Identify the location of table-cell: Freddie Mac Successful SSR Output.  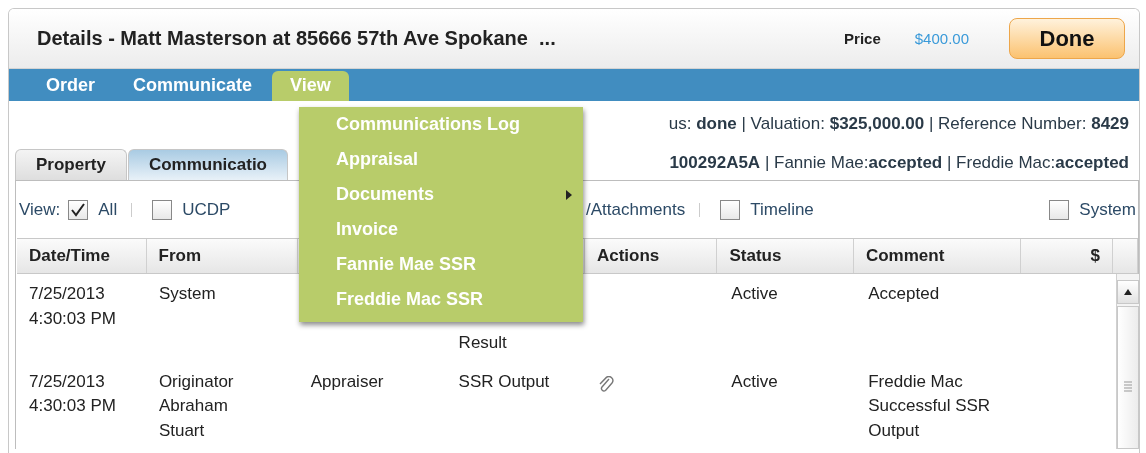
(929, 405).